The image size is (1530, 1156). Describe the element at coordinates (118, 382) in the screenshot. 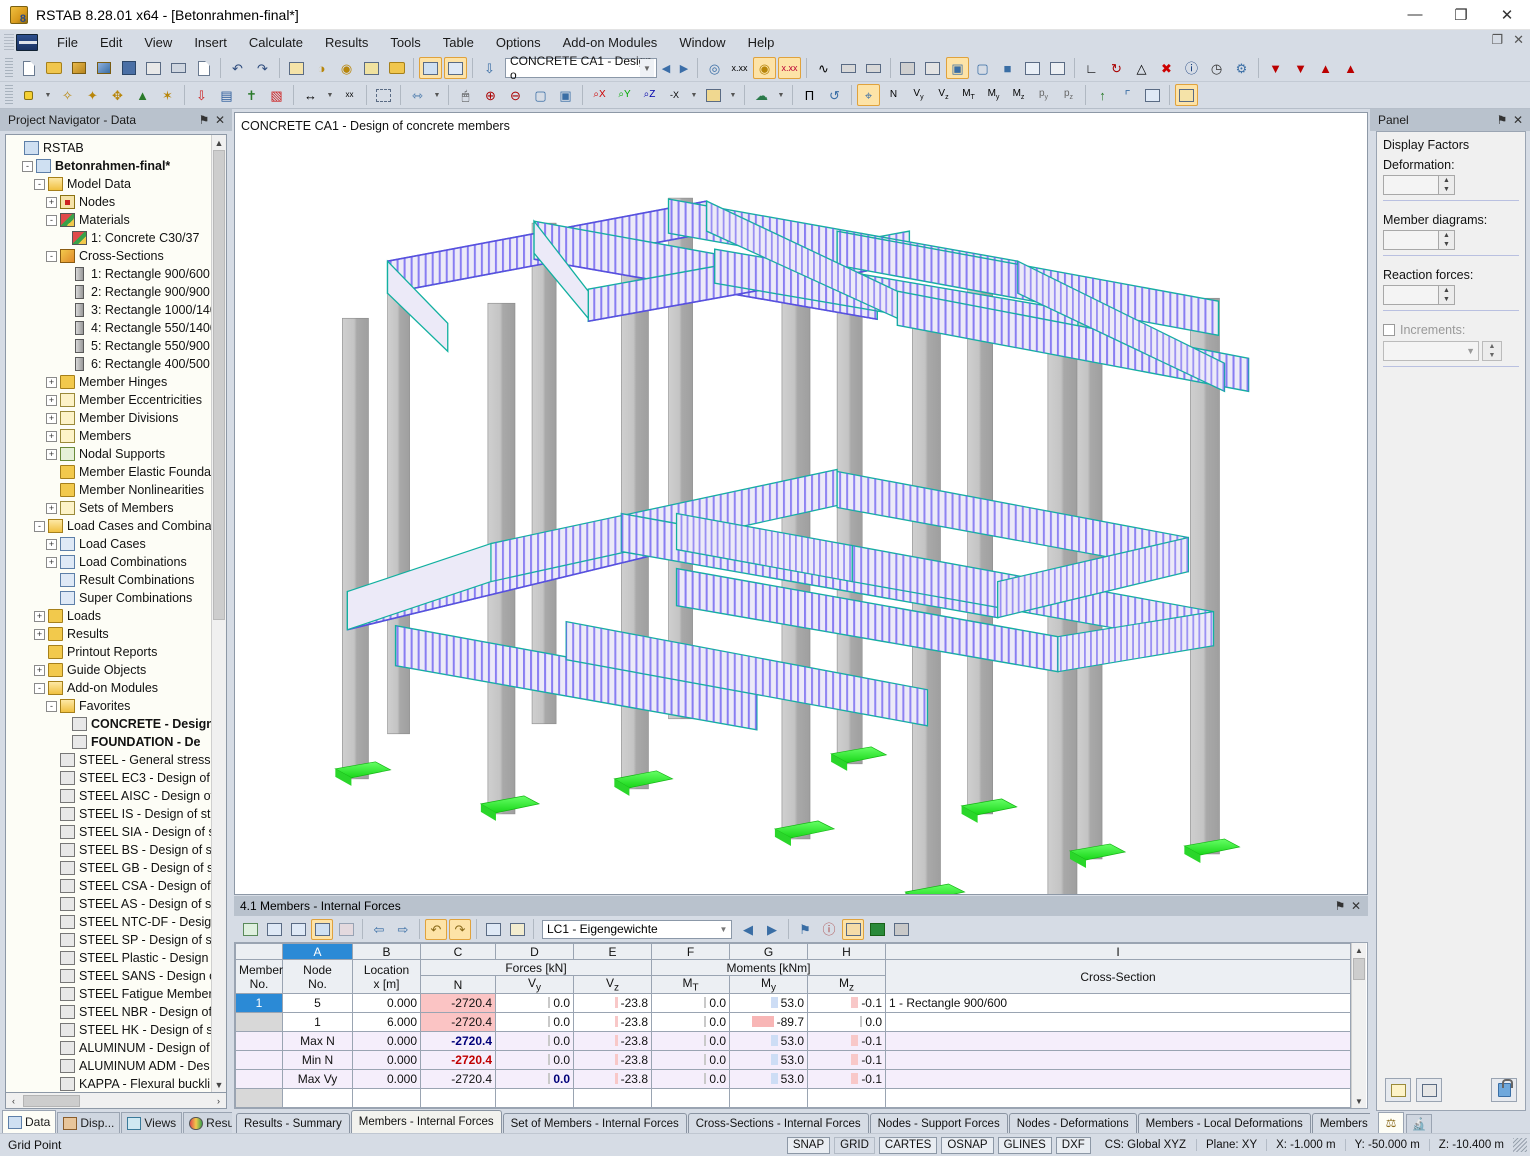

I see `tree-item-member-hinges: + Member Hinges` at that location.